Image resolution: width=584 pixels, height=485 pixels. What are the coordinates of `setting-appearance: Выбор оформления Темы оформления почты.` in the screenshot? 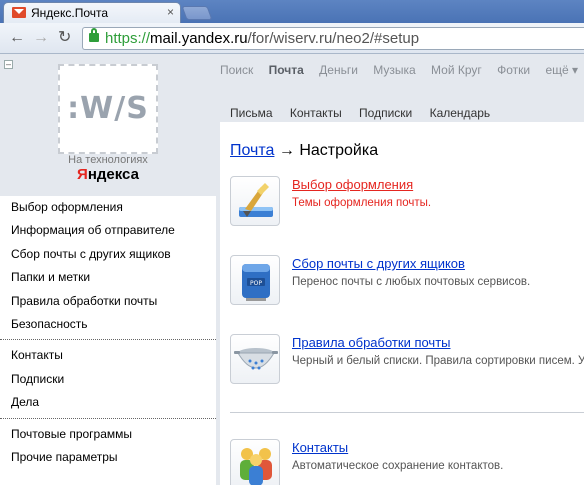 It's located at (407, 202).